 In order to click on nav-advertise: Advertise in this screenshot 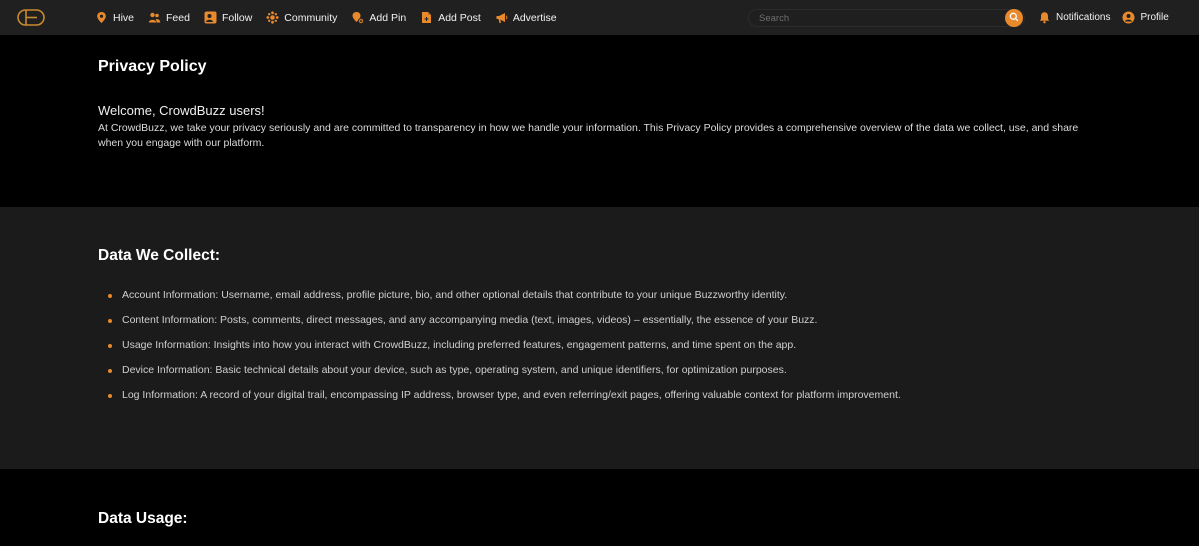, I will do `click(526, 17)`.